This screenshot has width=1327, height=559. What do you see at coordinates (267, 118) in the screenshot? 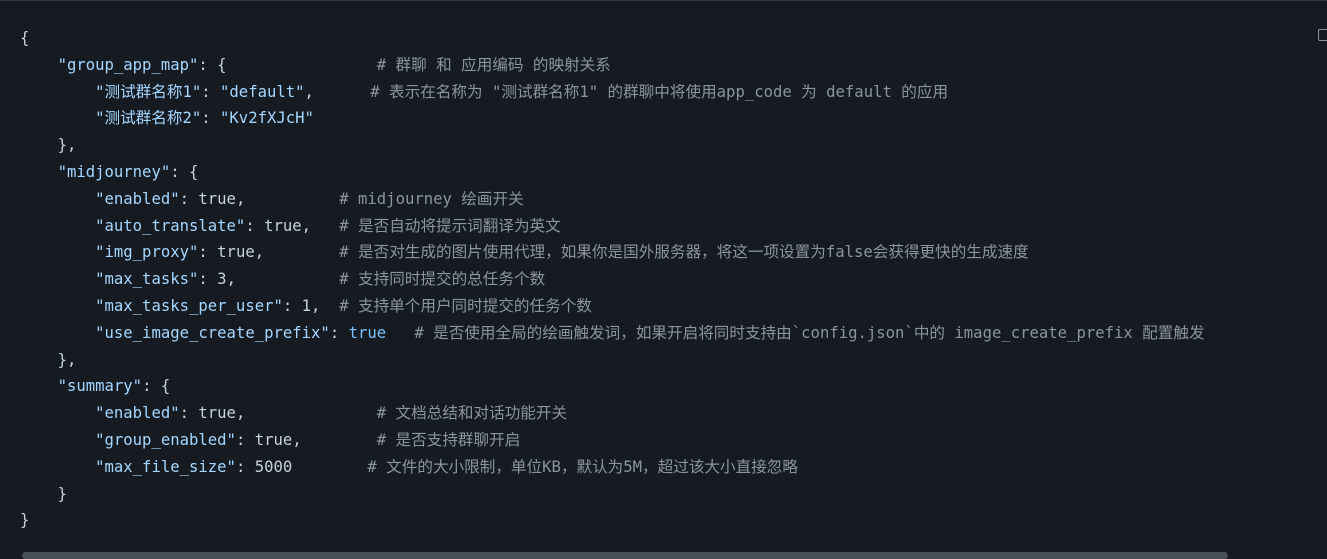
I see `code-token: "Kv2fXJcH"` at bounding box center [267, 118].